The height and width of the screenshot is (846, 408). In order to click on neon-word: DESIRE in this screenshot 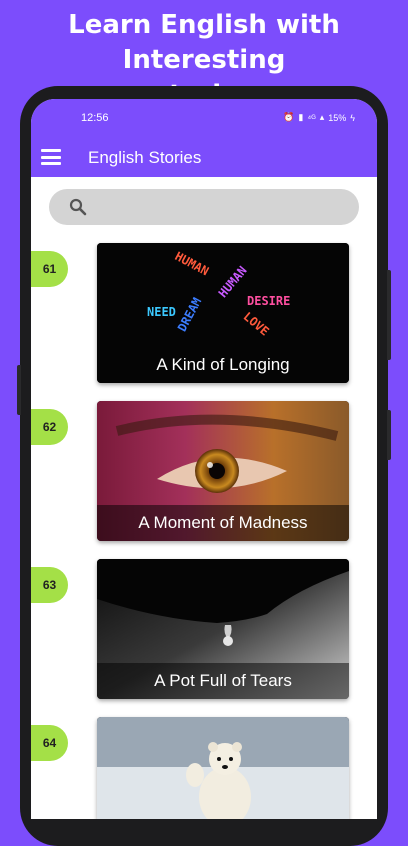, I will do `click(268, 301)`.